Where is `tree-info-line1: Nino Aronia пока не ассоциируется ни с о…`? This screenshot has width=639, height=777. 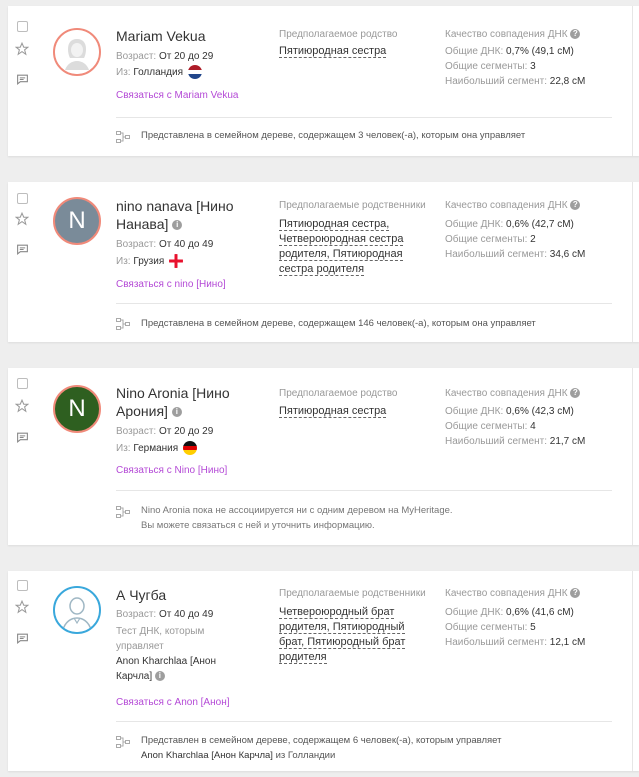 tree-info-line1: Nino Aronia пока не ассоциируется ни с о… is located at coordinates (297, 510).